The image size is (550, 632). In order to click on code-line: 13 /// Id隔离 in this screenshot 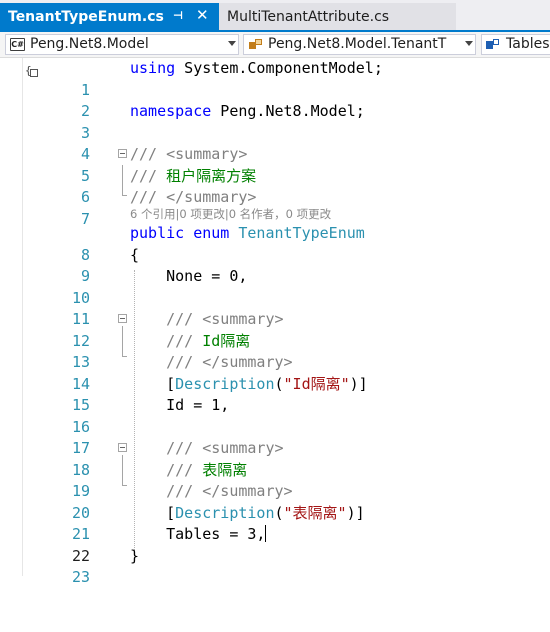, I will do `click(275, 351)`.